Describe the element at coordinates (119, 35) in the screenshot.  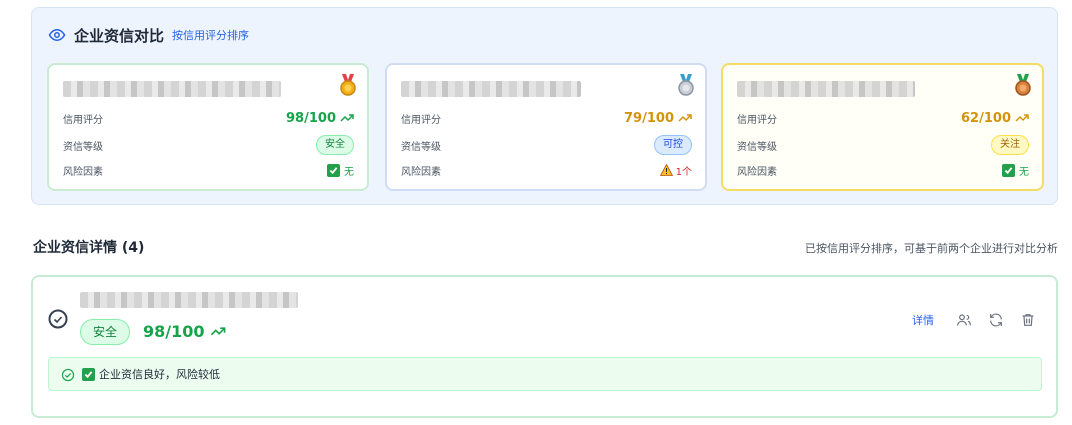
I see `compare-title: 企业资信对比` at that location.